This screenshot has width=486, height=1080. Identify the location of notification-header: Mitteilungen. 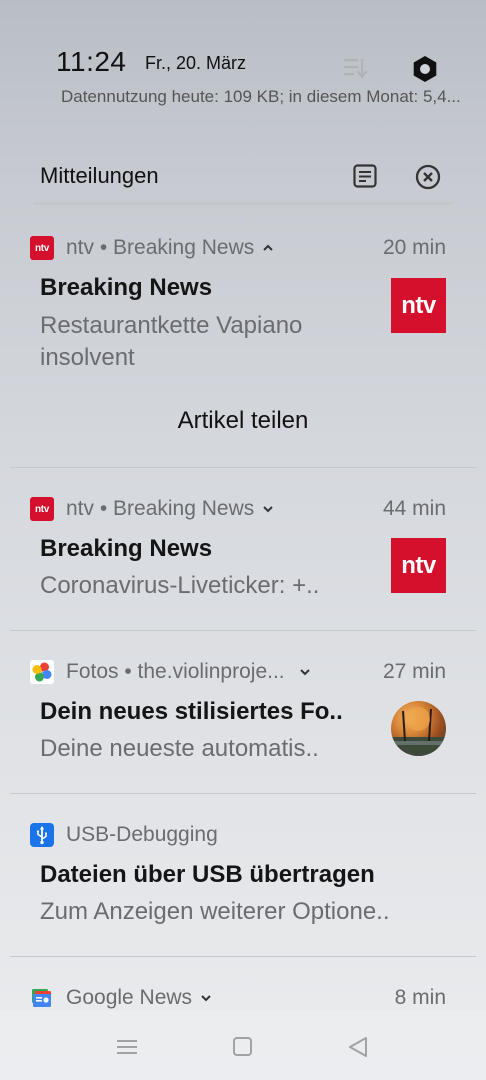
(243, 180).